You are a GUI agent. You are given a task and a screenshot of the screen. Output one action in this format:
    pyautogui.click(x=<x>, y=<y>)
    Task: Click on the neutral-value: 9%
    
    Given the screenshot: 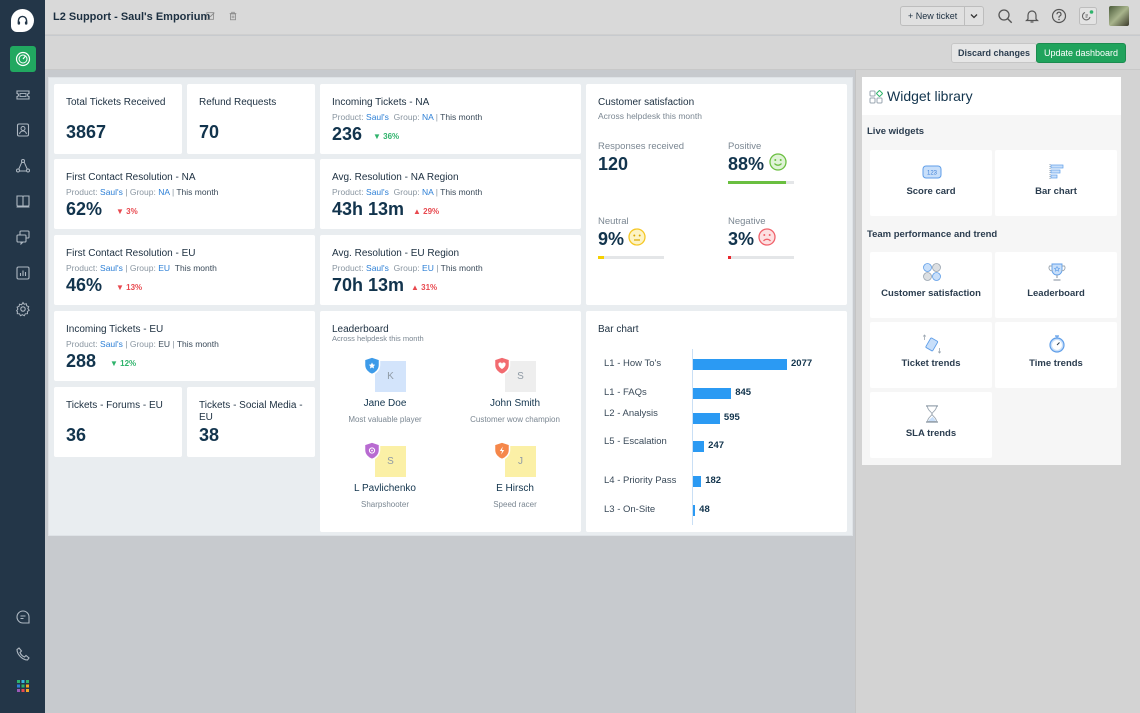 What is the action you would take?
    pyautogui.click(x=611, y=239)
    